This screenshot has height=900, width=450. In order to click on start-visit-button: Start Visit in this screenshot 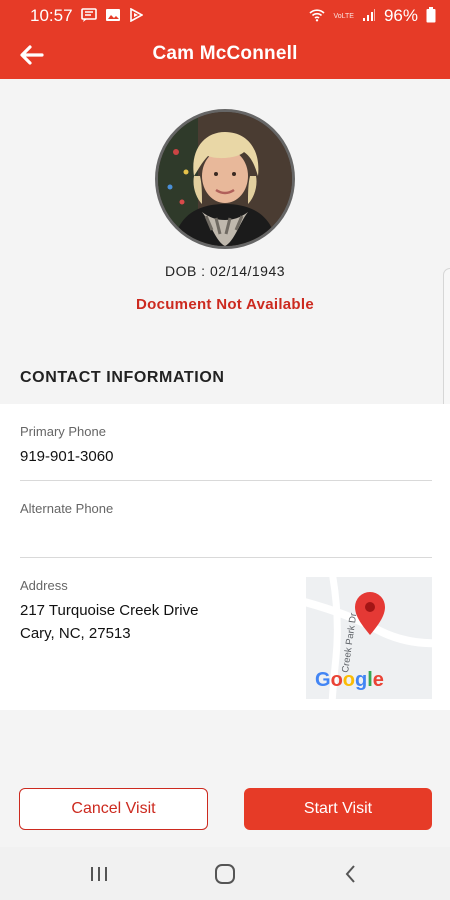, I will do `click(338, 809)`.